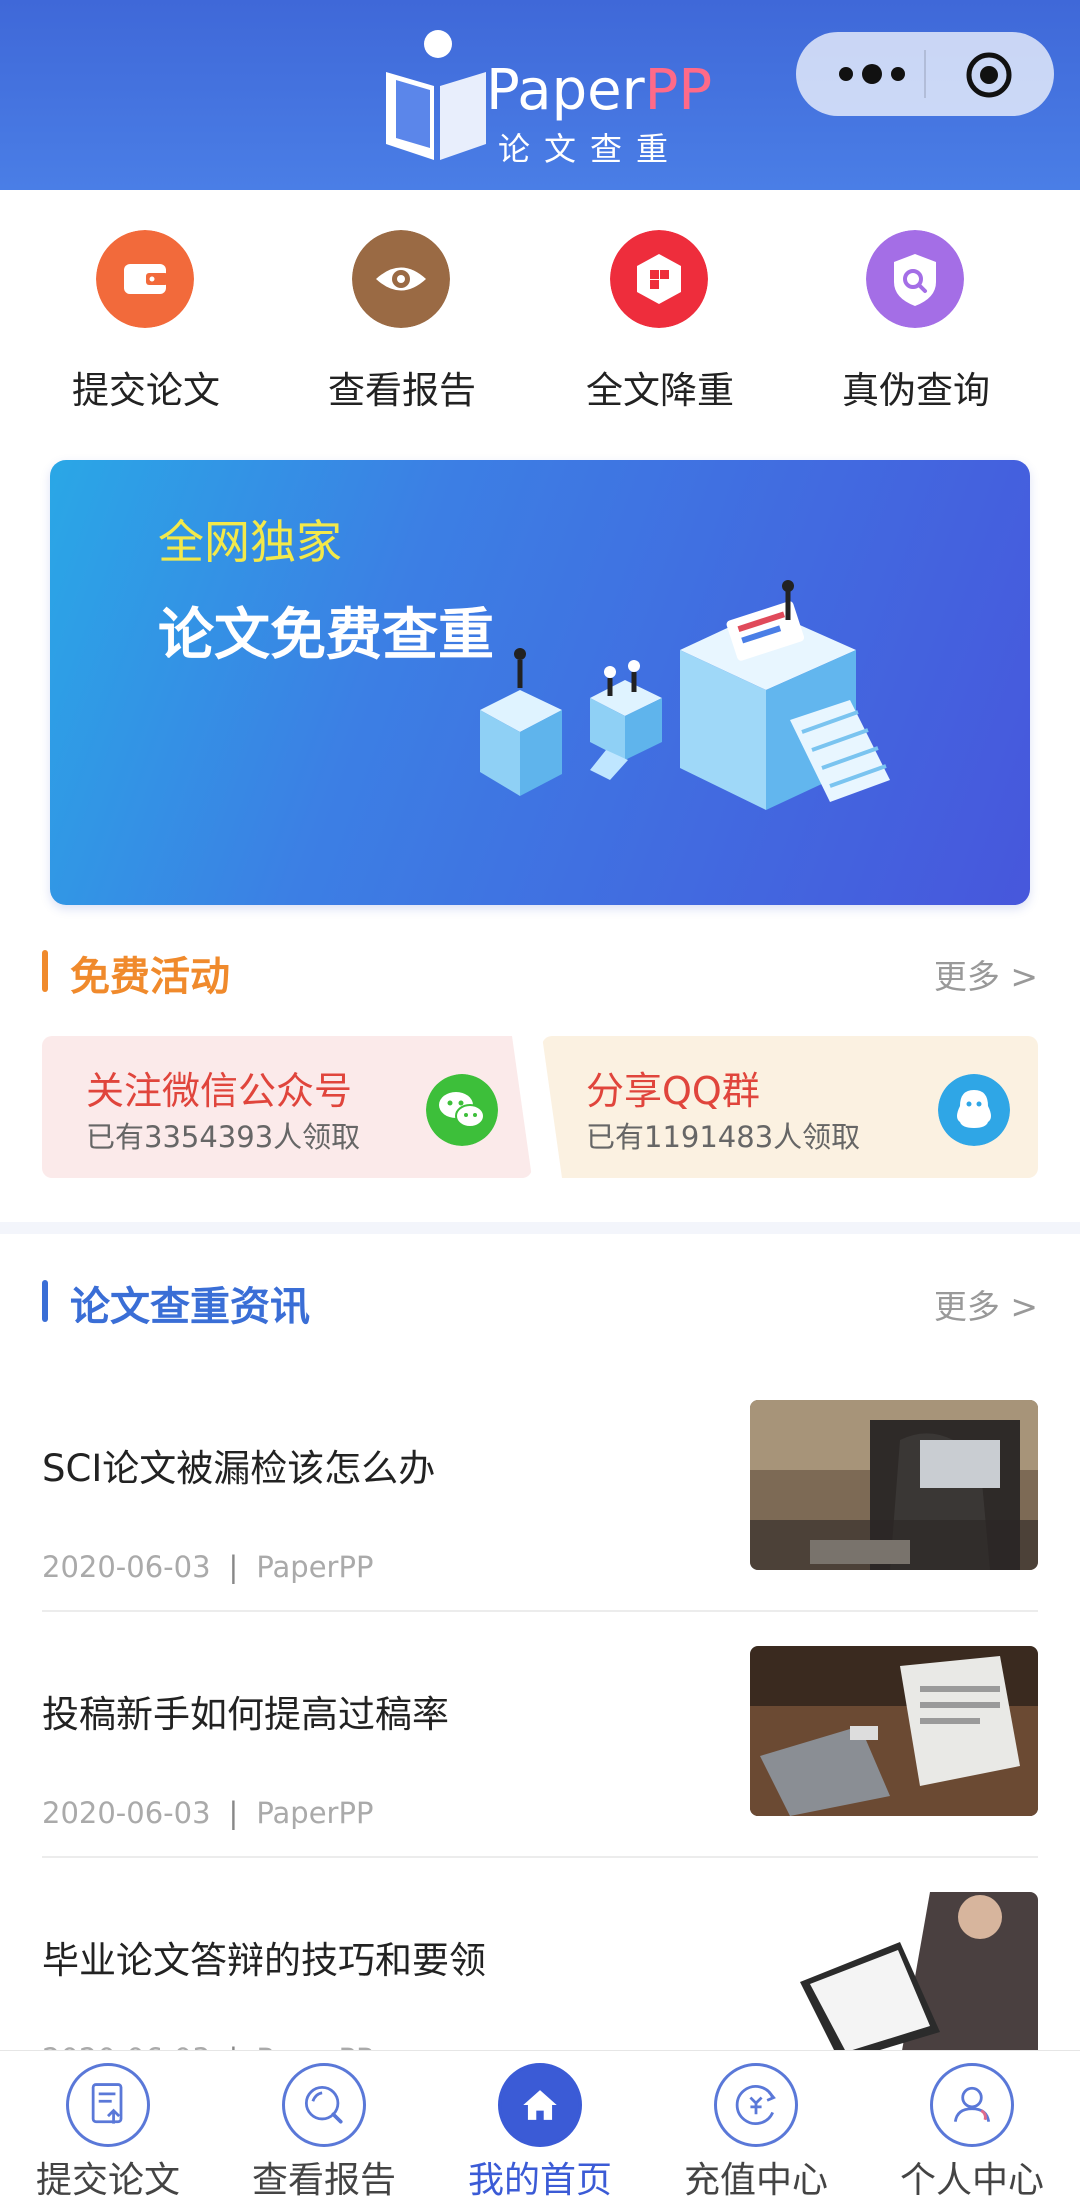  What do you see at coordinates (540, 321) in the screenshot?
I see `quick-menu: 提交论文 查看报告 全文降重 真伪查询` at bounding box center [540, 321].